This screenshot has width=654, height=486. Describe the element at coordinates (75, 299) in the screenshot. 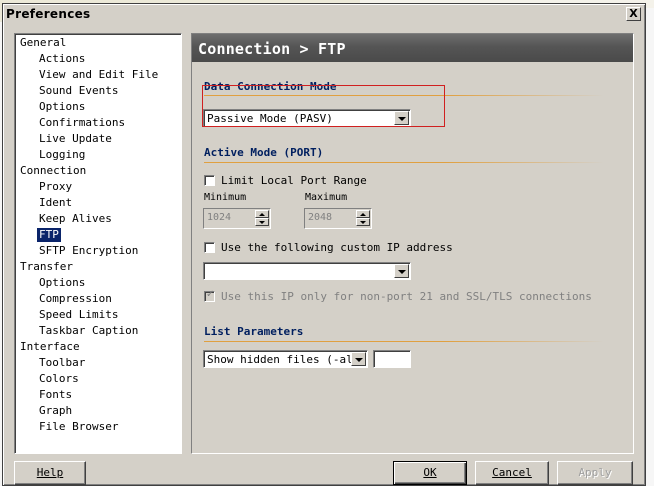

I see `tree-item-compression: Compression` at that location.